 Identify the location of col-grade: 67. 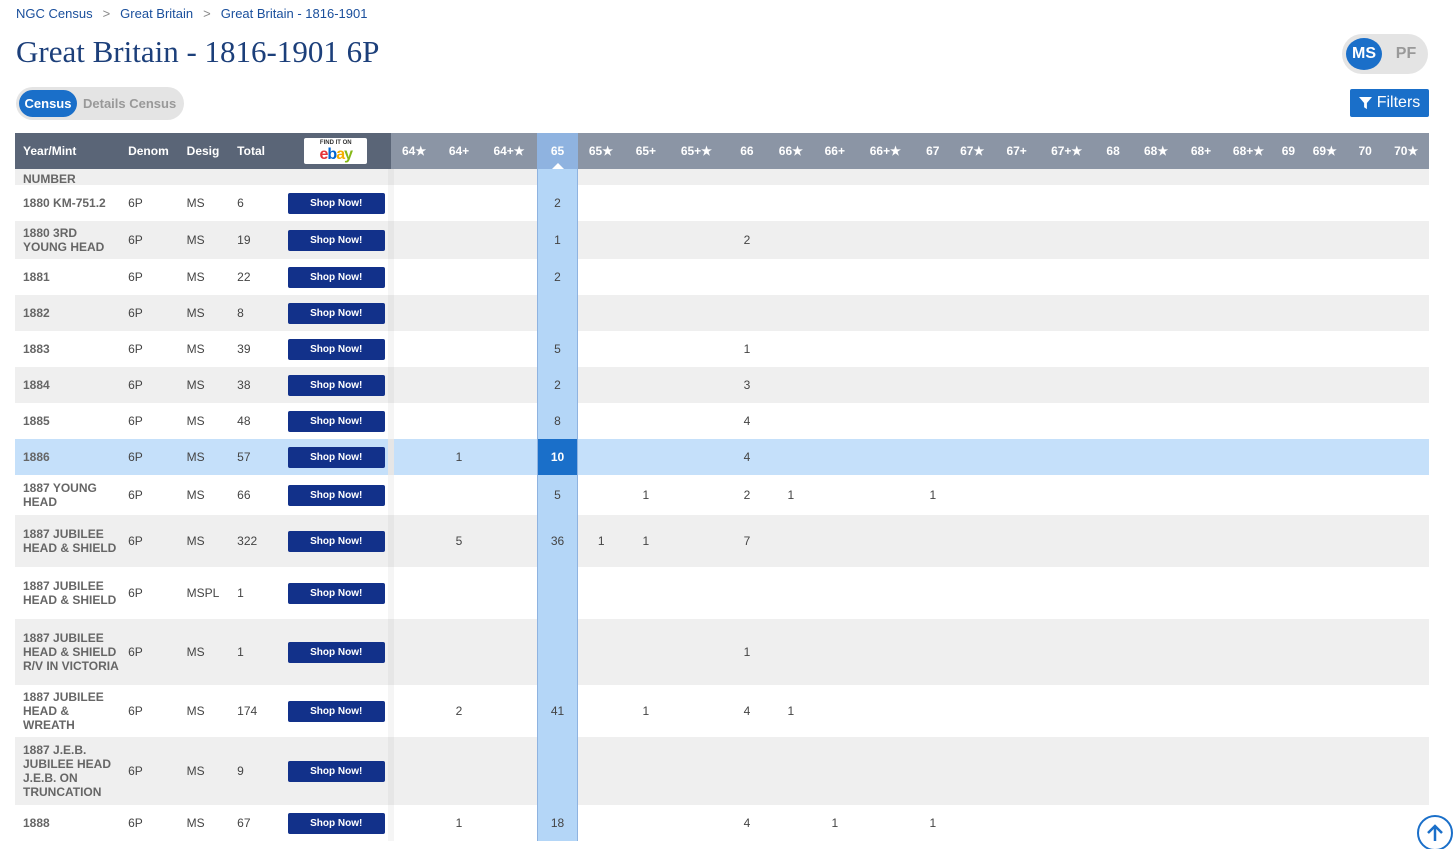
(933, 151).